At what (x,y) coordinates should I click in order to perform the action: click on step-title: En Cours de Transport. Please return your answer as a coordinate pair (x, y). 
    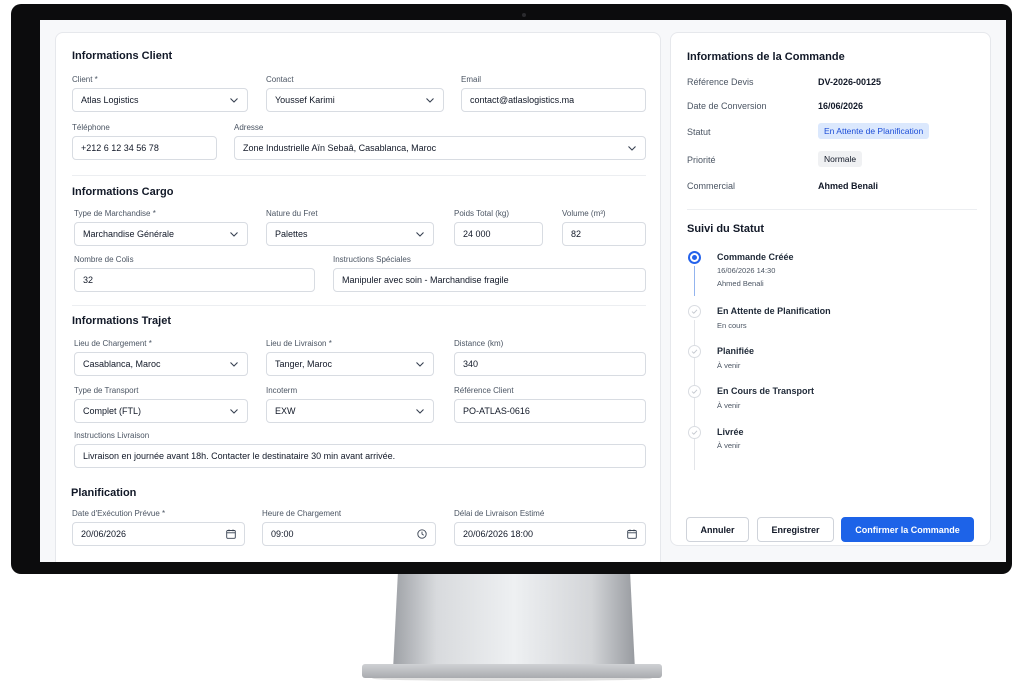
    Looking at the image, I should click on (766, 391).